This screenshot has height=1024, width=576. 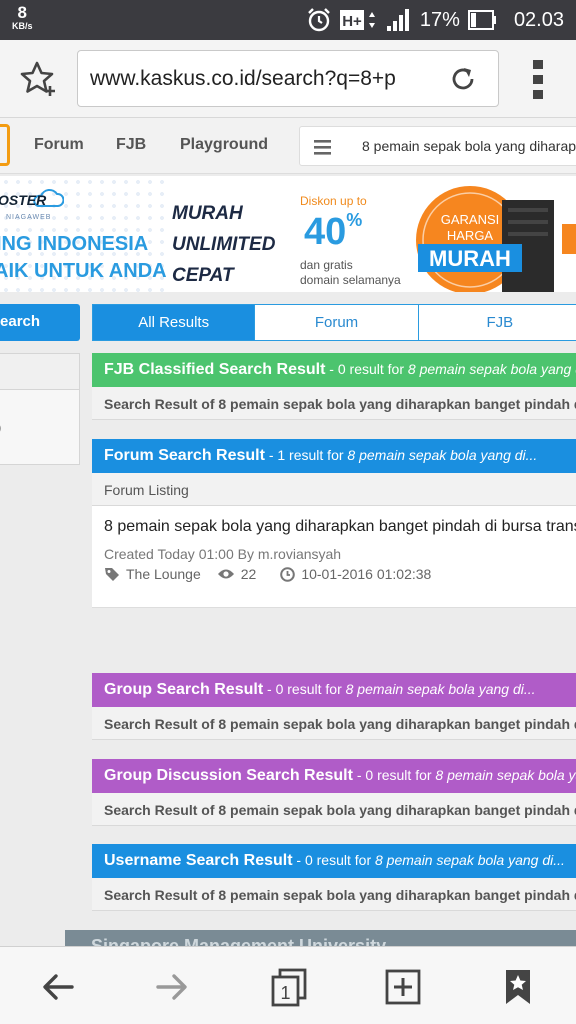 I want to click on svg-text: HARGA, so click(x=470, y=235).